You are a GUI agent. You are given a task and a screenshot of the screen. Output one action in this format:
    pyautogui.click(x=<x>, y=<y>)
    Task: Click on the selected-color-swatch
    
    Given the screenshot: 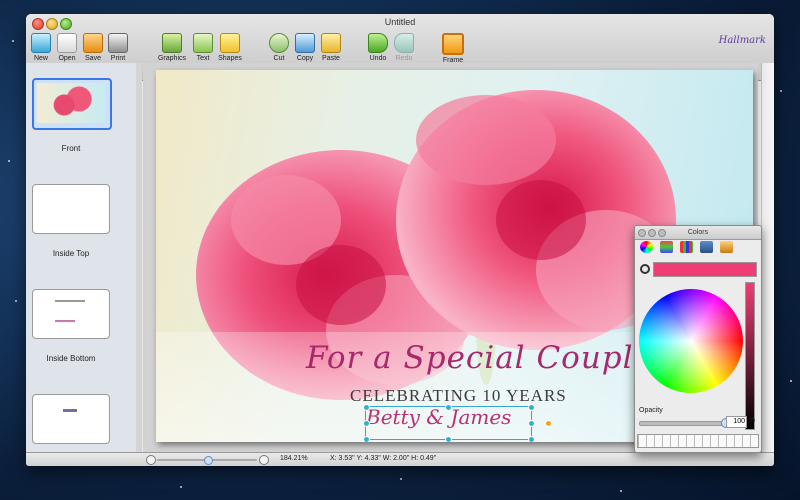 What is the action you would take?
    pyautogui.click(x=705, y=269)
    